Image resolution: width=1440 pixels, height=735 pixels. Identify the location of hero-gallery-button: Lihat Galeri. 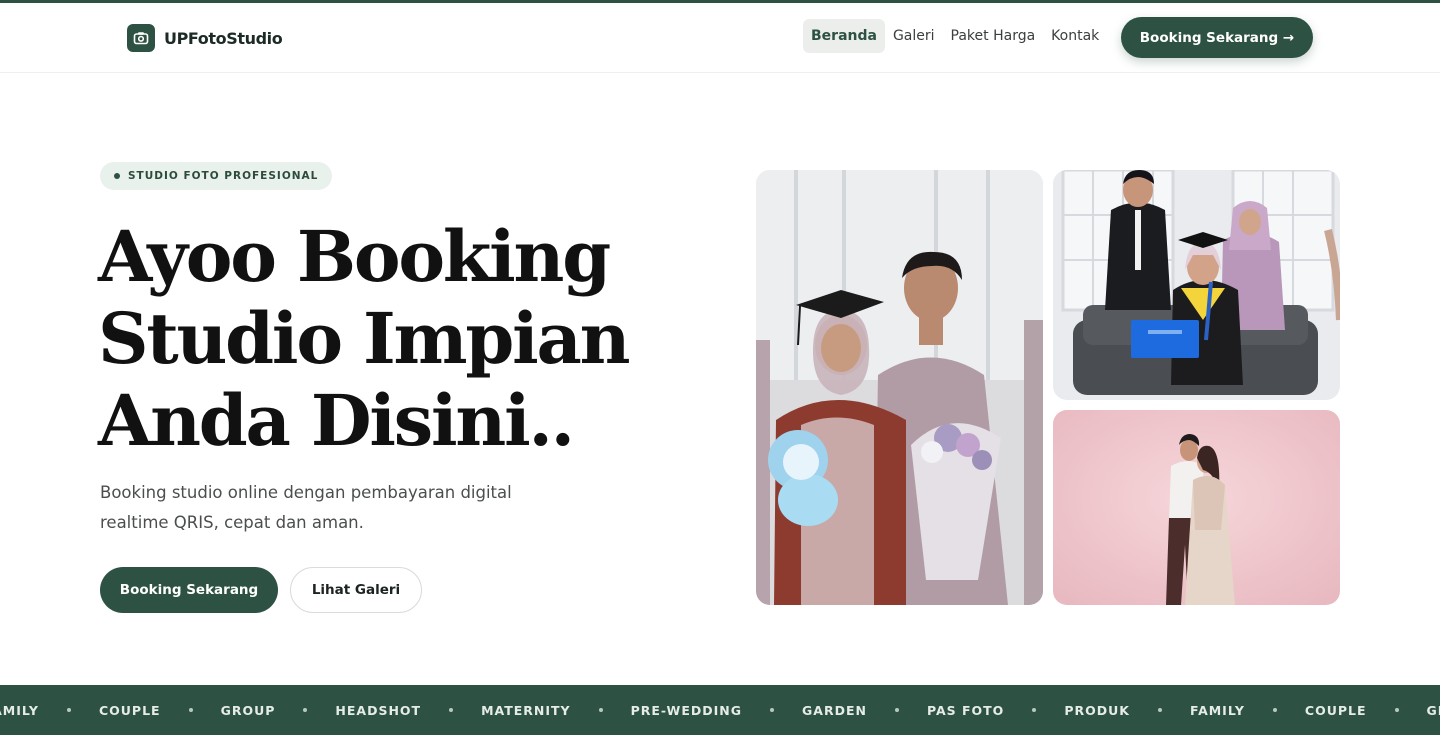
(356, 590).